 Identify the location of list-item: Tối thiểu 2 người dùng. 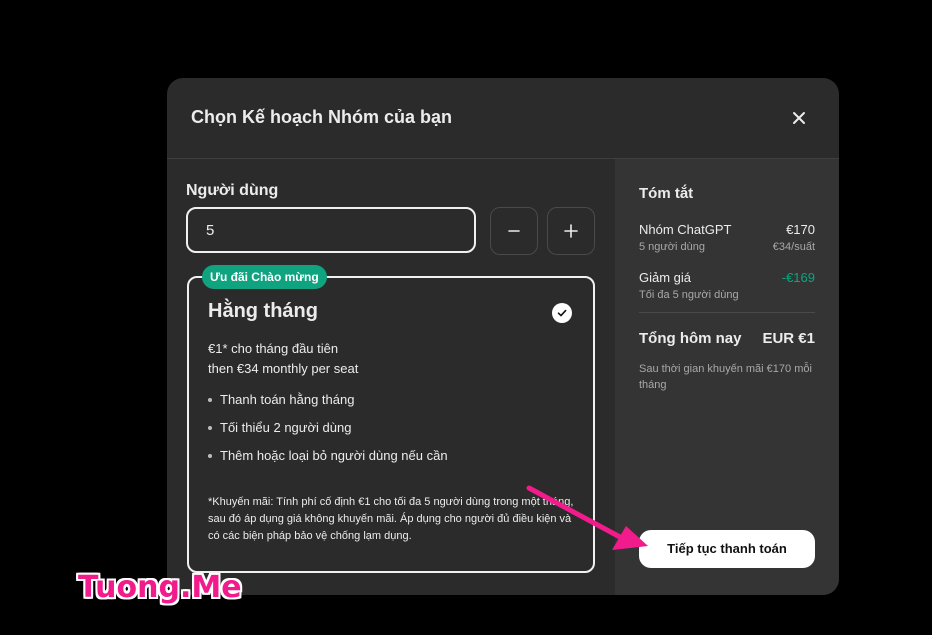
(328, 433).